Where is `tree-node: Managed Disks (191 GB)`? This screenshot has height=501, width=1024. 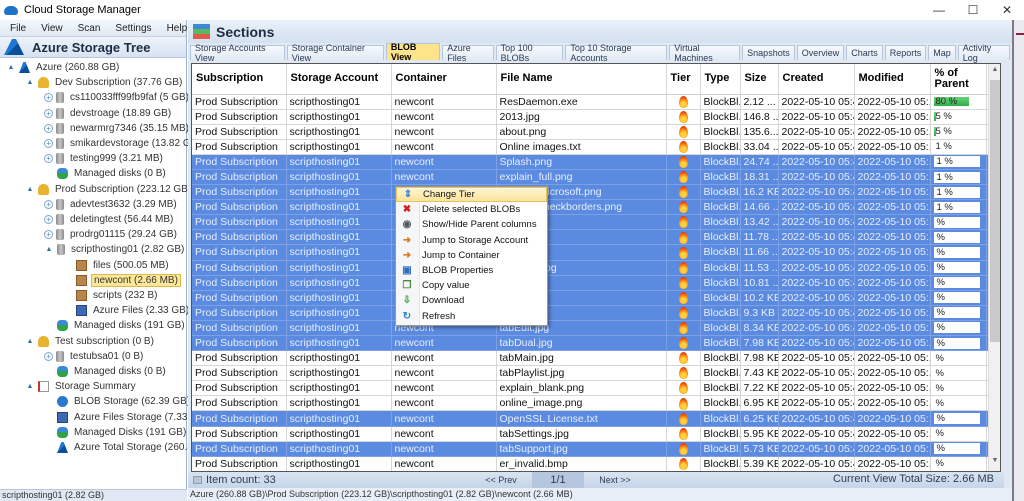
tree-node: Managed Disks (191 GB) is located at coordinates (116, 432).